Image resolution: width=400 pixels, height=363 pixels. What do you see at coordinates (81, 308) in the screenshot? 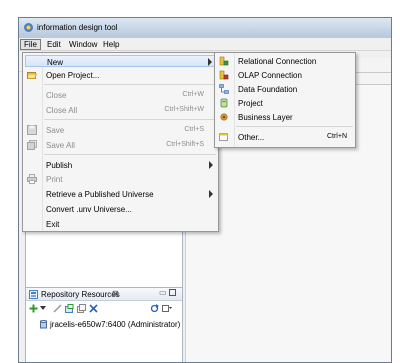
I see `copy-icon` at bounding box center [81, 308].